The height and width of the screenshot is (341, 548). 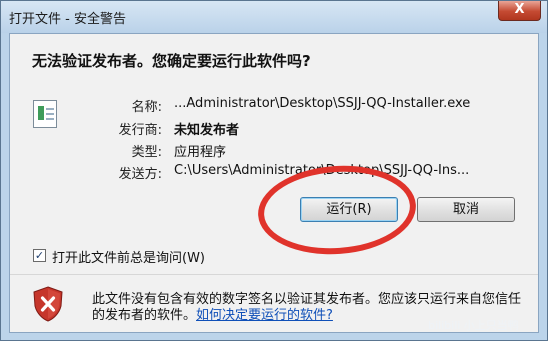 I want to click on field-label-type: 类型:, so click(x=146, y=152).